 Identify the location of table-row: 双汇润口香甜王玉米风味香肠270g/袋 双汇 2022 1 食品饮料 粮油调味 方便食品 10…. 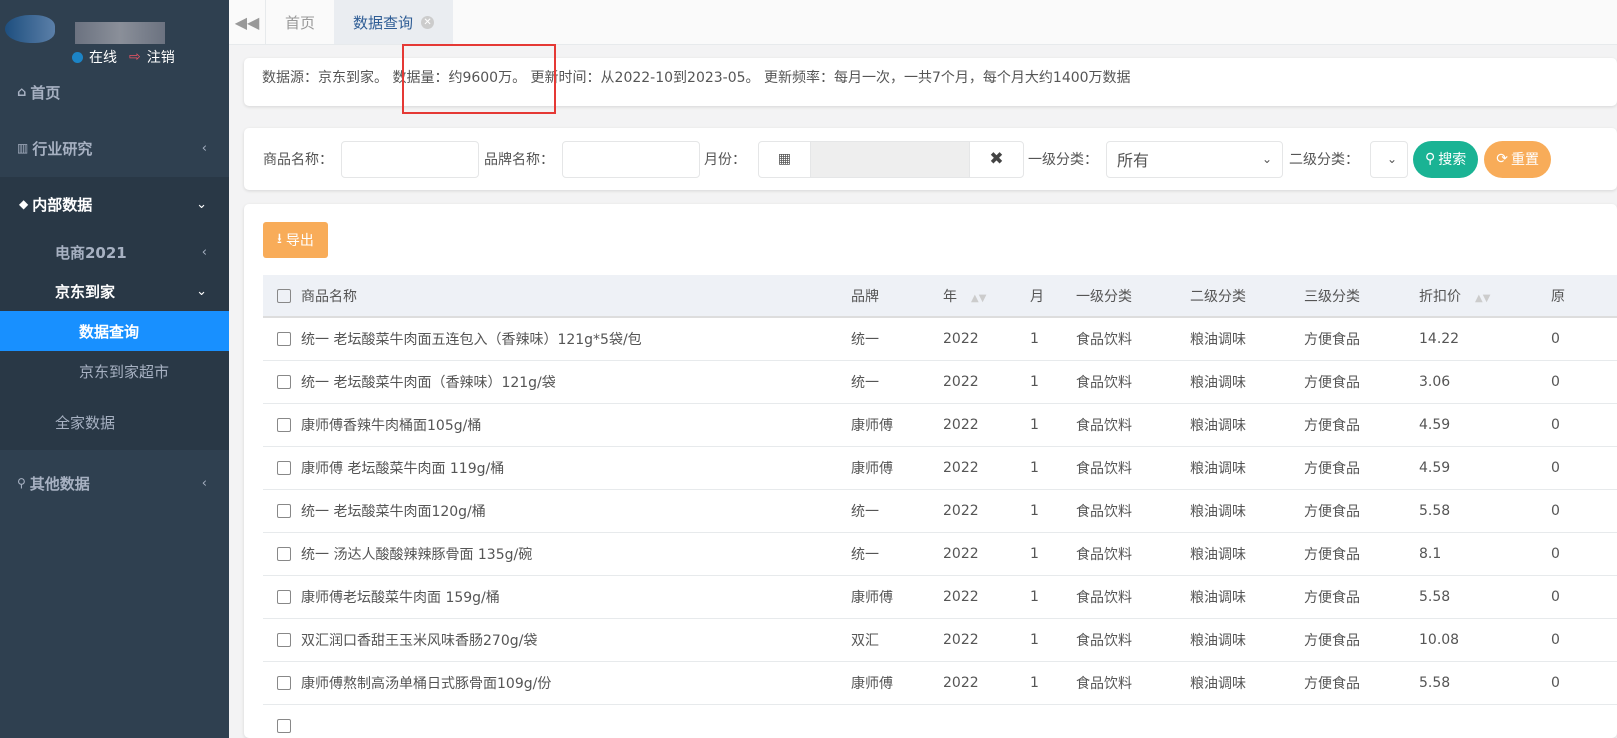
(940, 640).